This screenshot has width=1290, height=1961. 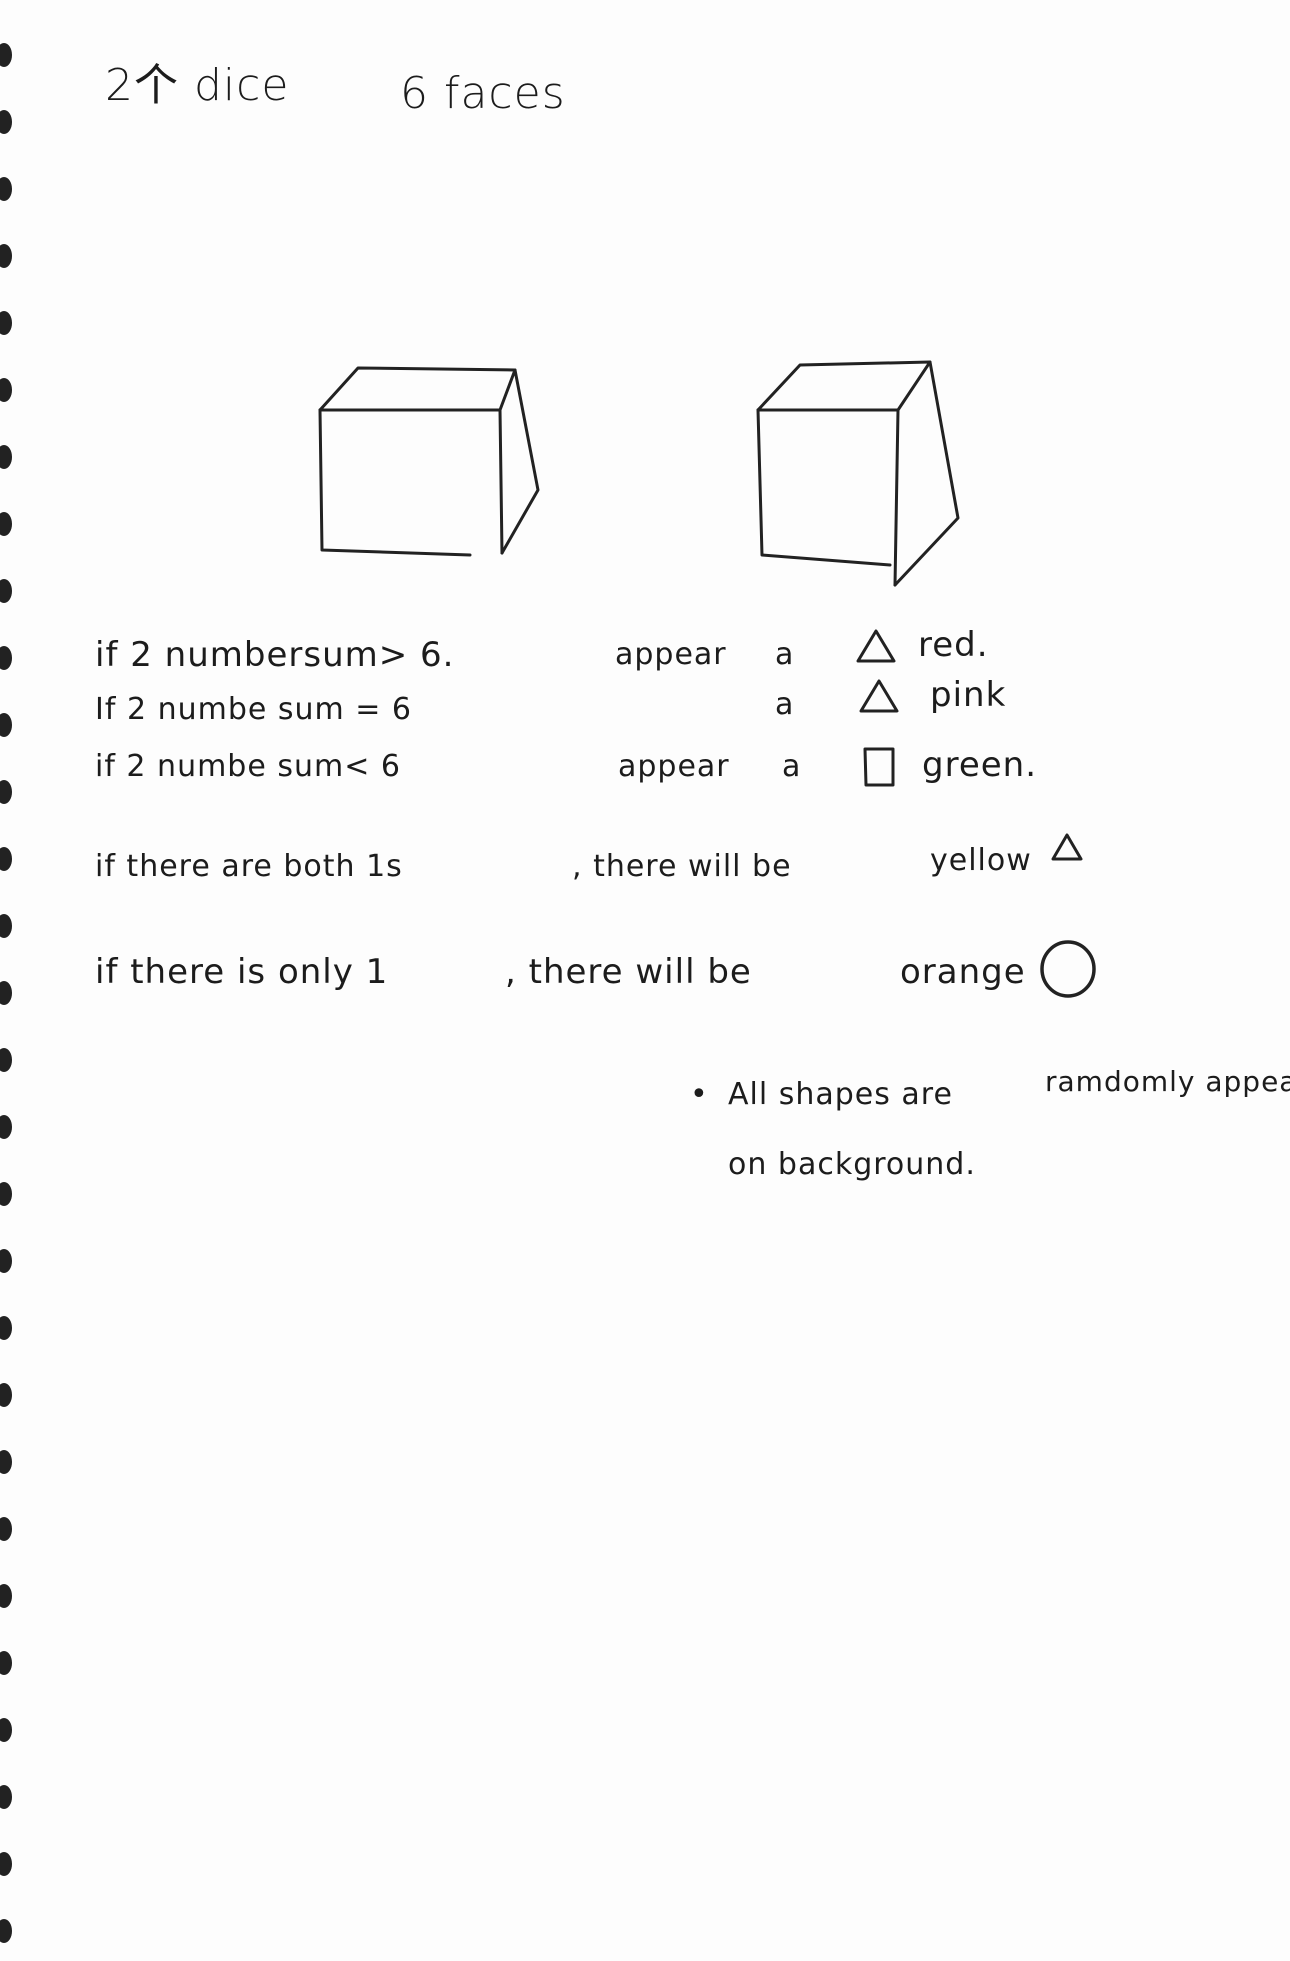 What do you see at coordinates (1068, 969) in the screenshot?
I see `circle-icon` at bounding box center [1068, 969].